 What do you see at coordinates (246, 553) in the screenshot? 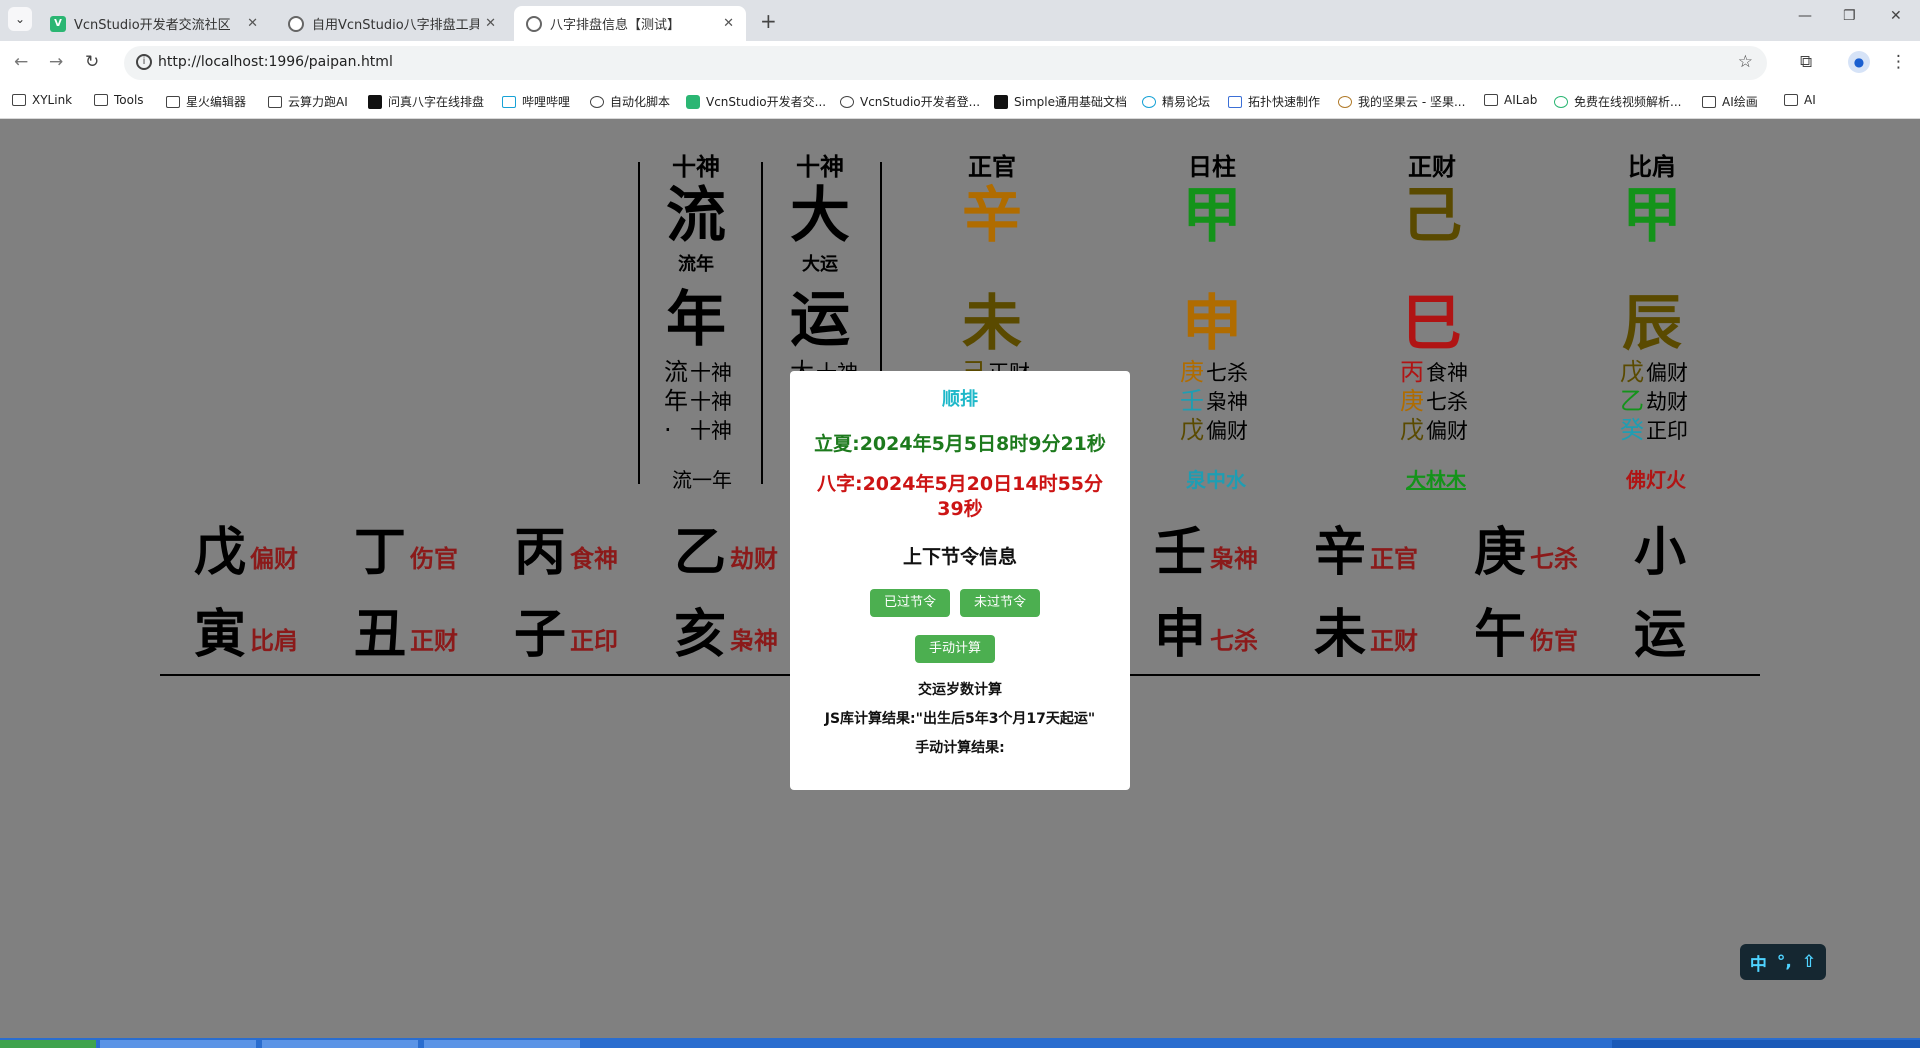
I see `luck-stem-cell: 戊偏财` at bounding box center [246, 553].